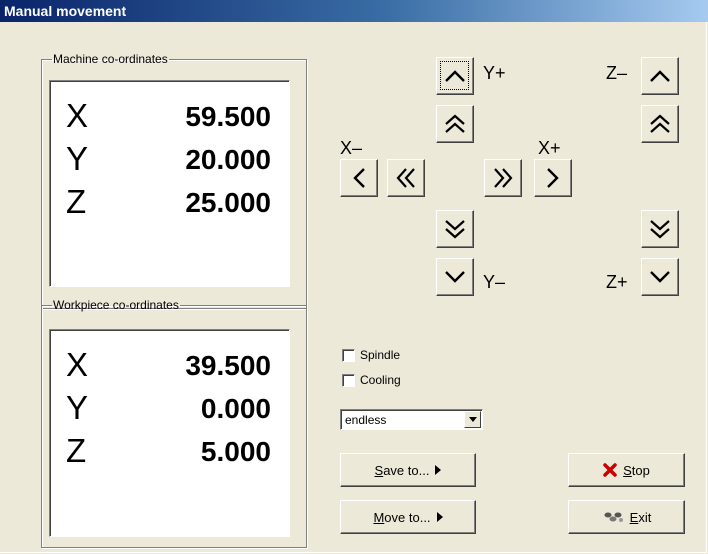  I want to click on movement-mode-value: endless, so click(366, 420).